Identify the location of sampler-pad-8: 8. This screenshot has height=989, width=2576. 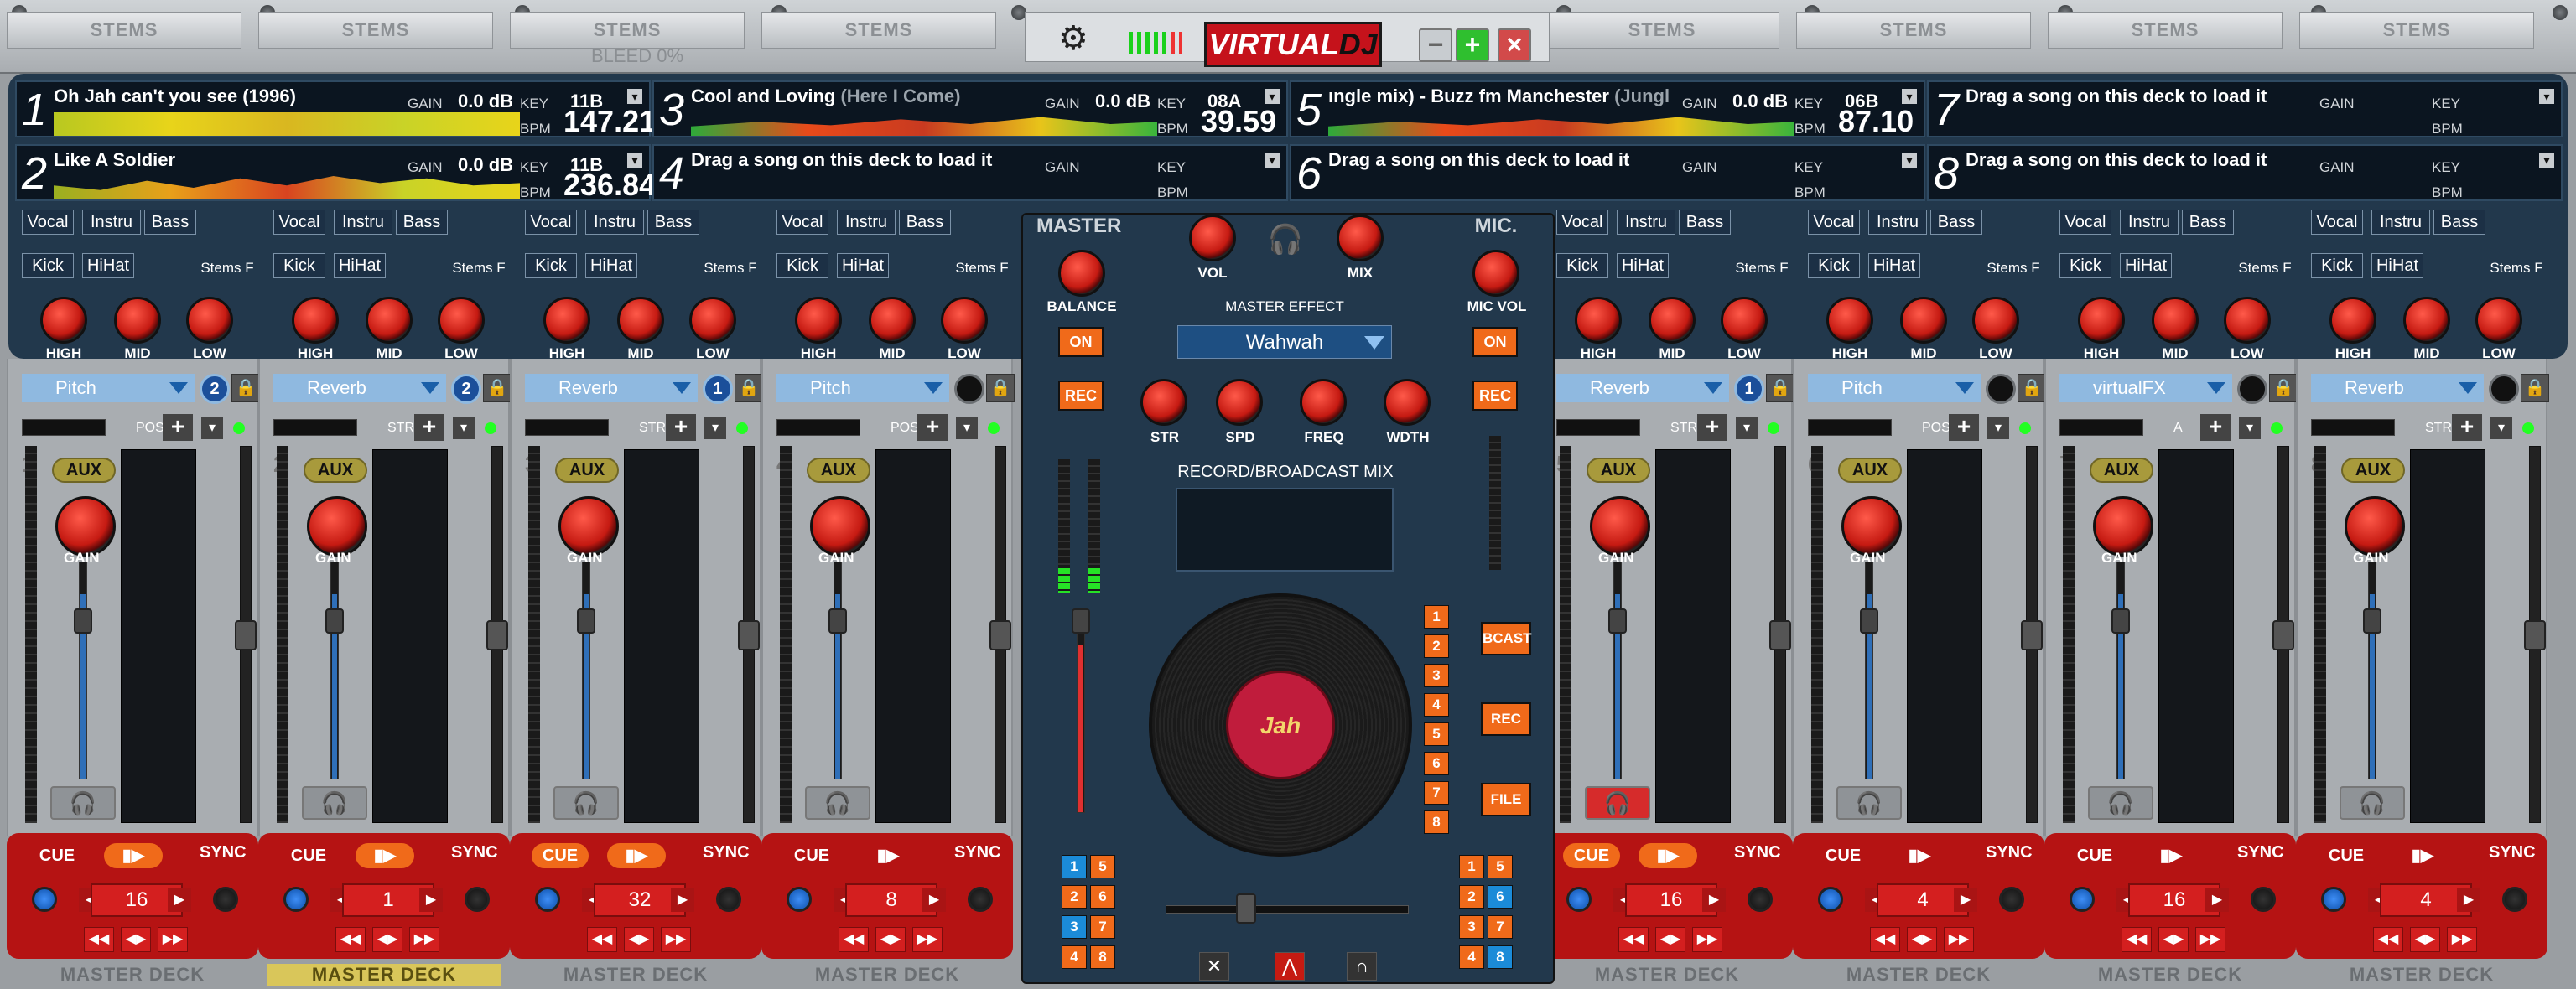
(1436, 822).